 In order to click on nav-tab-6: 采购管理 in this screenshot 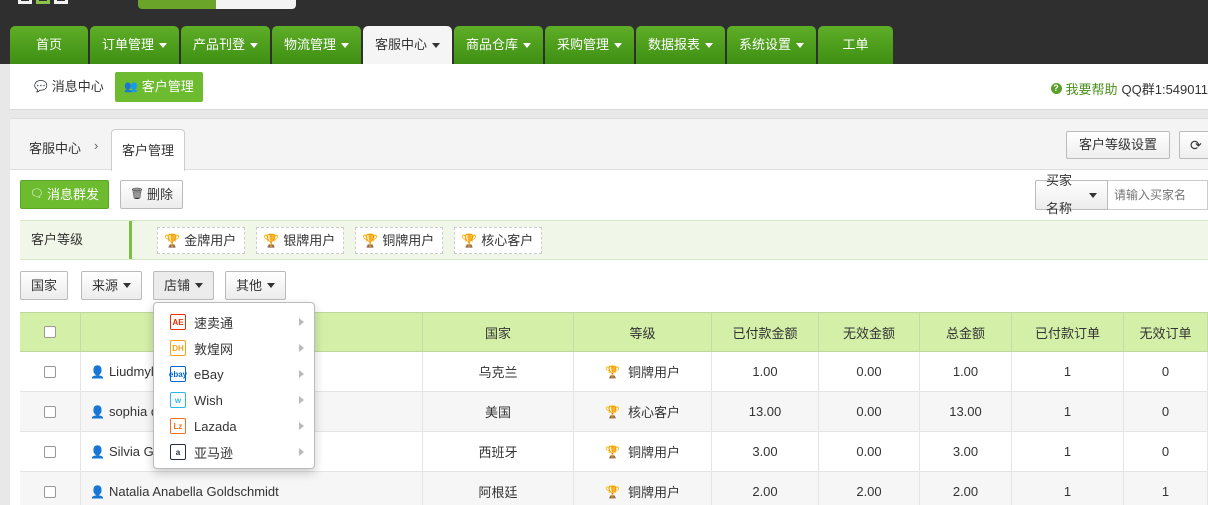, I will do `click(589, 45)`.